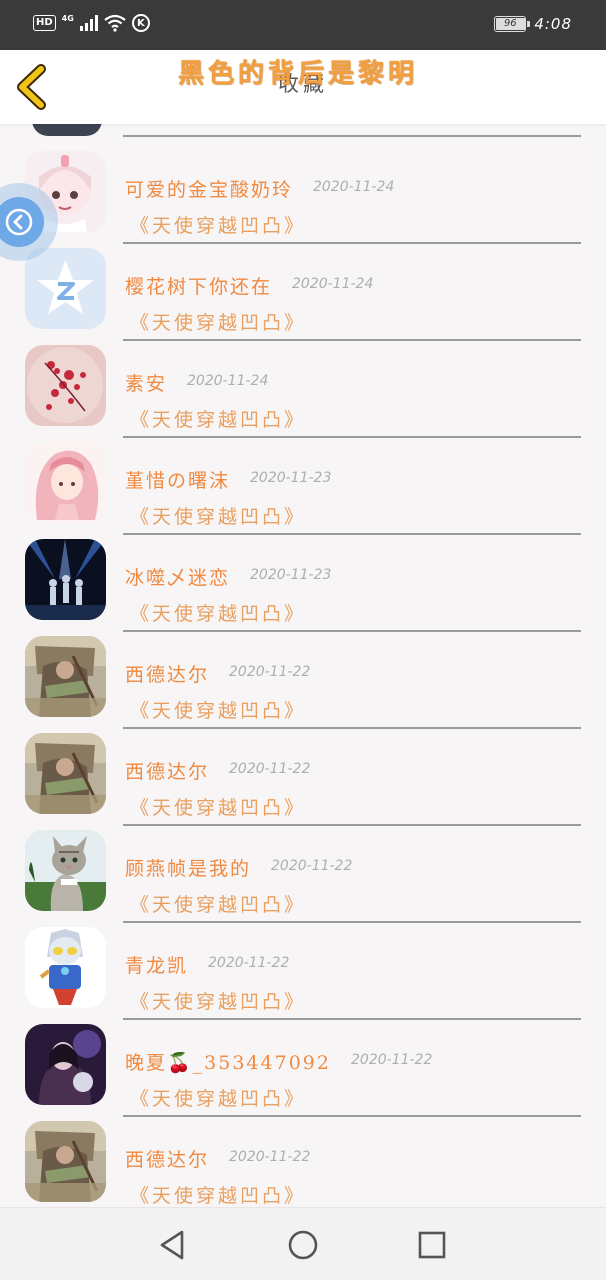 The width and height of the screenshot is (606, 1280). Describe the element at coordinates (146, 384) in the screenshot. I see `item-username: 素安` at that location.